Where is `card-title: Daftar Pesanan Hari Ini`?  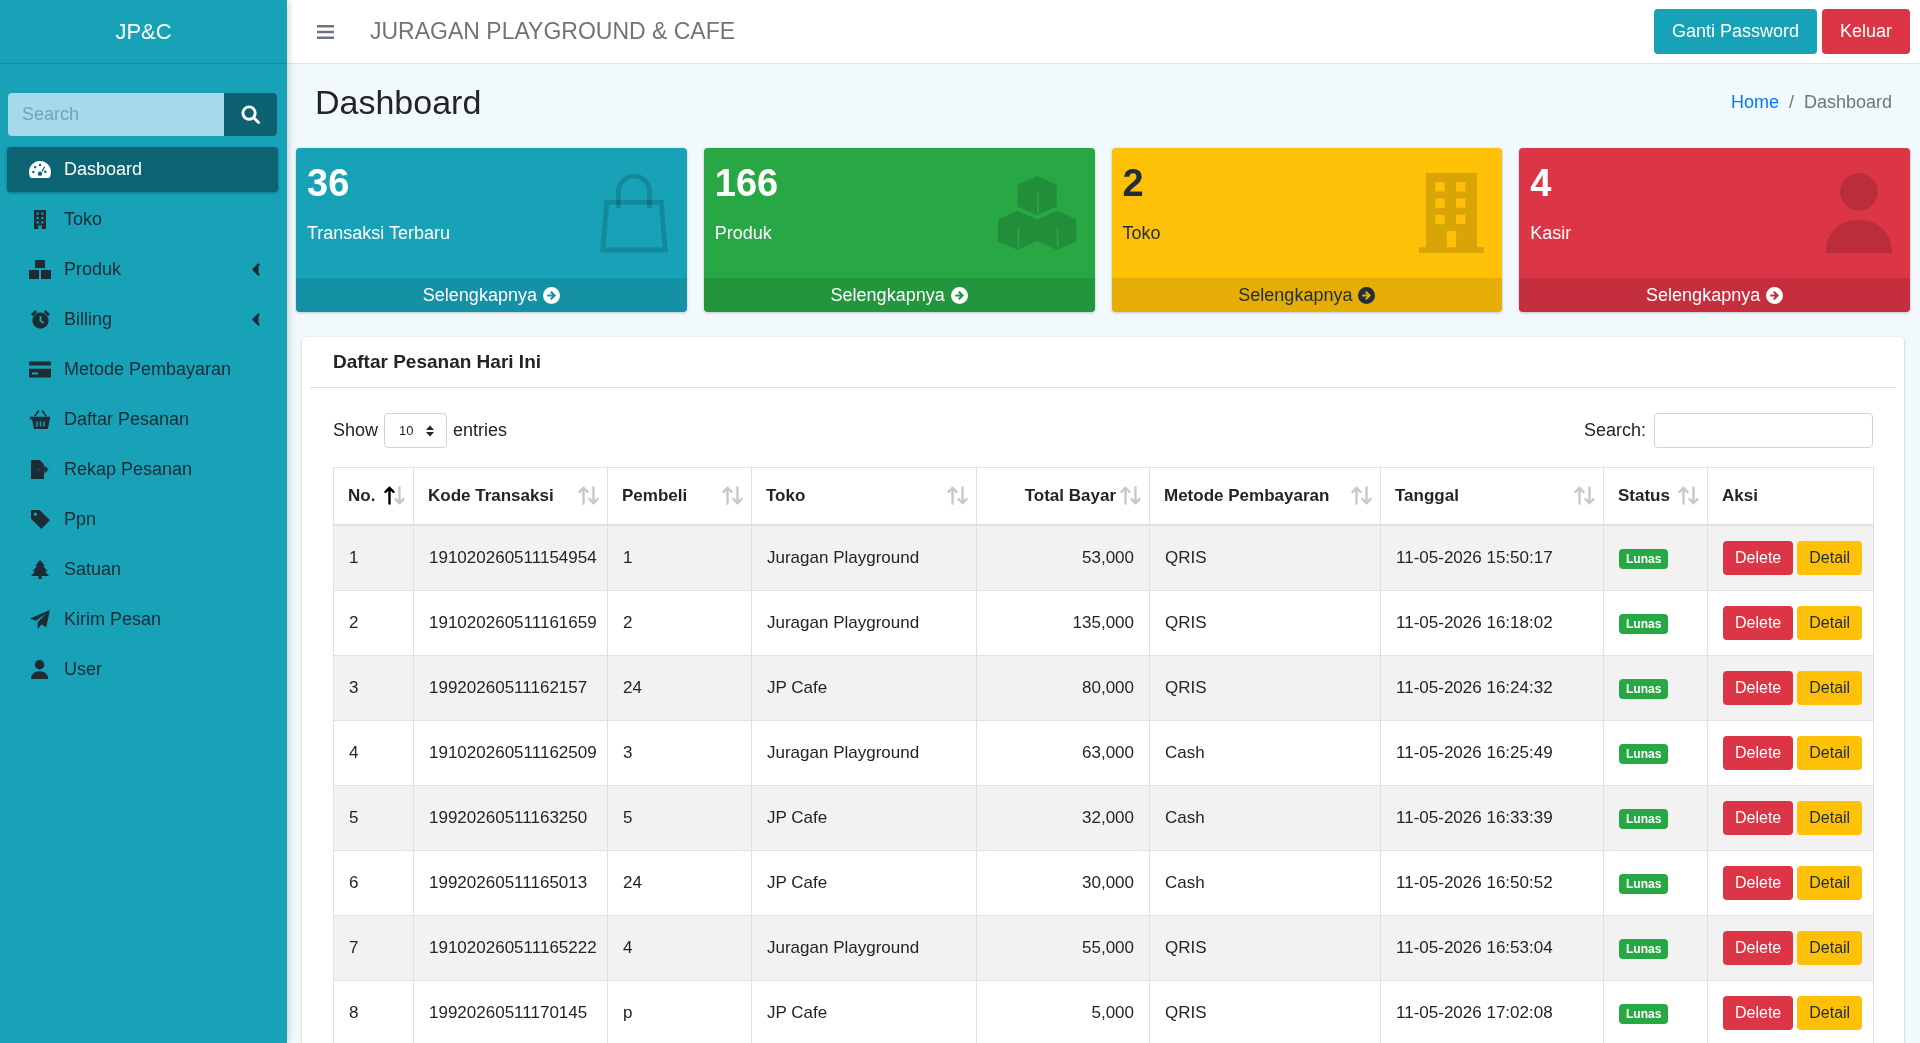
card-title: Daftar Pesanan Hari Ini is located at coordinates (437, 362).